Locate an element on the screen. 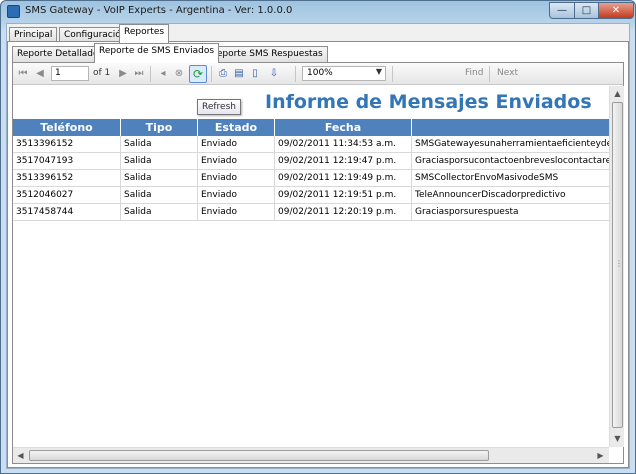 Image resolution: width=636 pixels, height=474 pixels. tab-principal: Principal is located at coordinates (33, 34).